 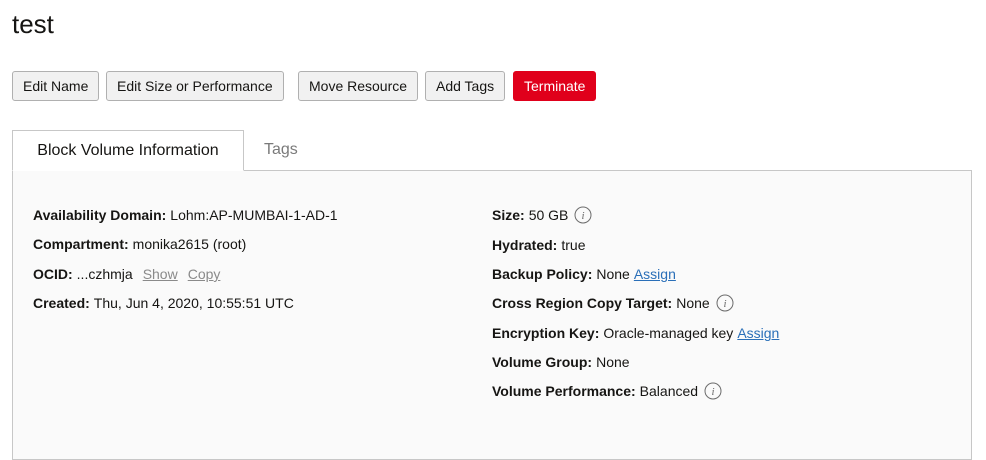 What do you see at coordinates (56, 86) in the screenshot?
I see `edit-name-button: Edit Name` at bounding box center [56, 86].